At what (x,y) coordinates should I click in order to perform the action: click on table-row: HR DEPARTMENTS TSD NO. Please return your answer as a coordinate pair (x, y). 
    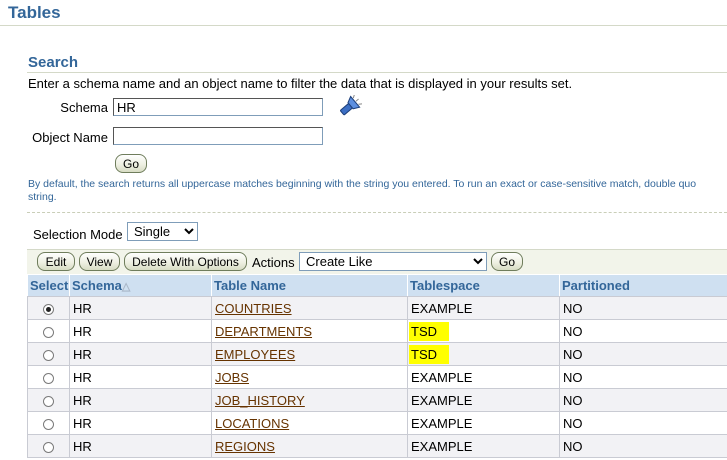
    Looking at the image, I should click on (377, 331).